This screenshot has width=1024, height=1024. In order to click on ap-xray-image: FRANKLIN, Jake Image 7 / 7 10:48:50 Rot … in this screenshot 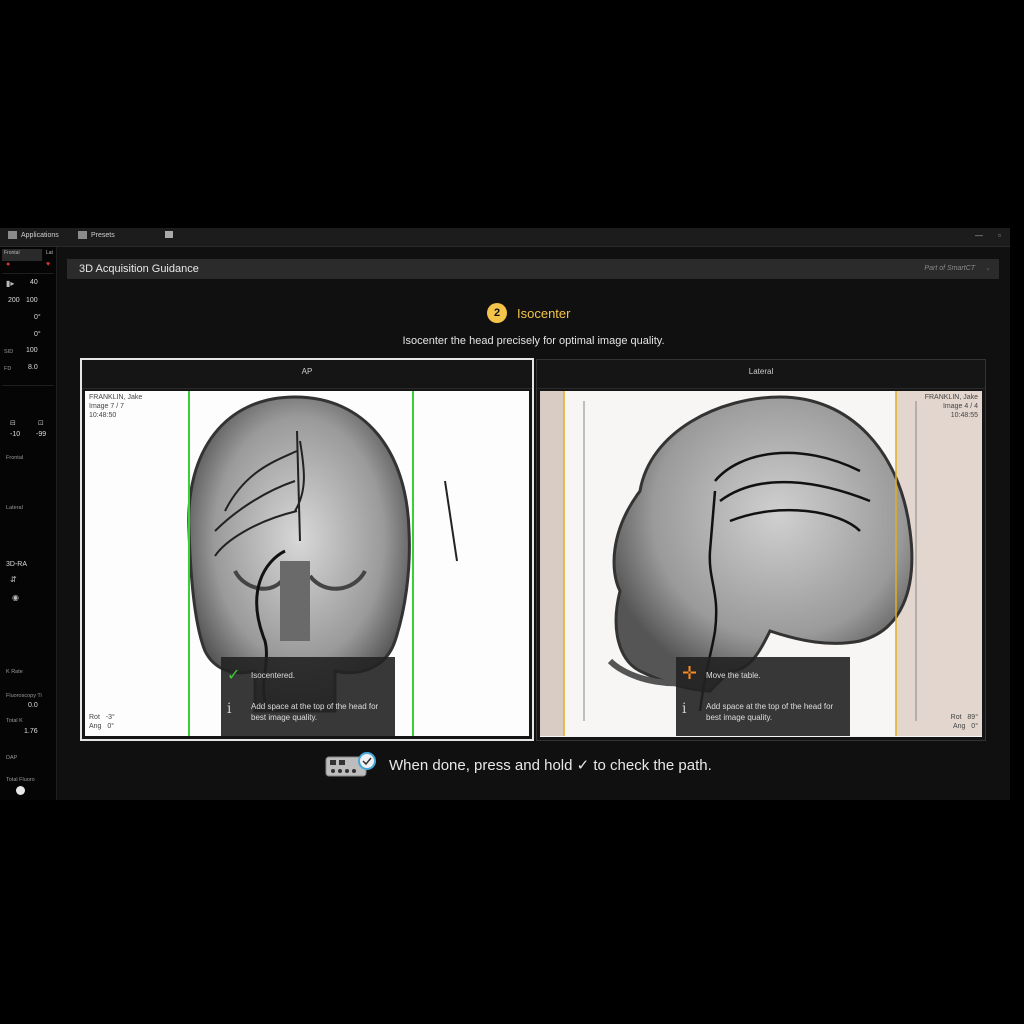, I will do `click(307, 563)`.